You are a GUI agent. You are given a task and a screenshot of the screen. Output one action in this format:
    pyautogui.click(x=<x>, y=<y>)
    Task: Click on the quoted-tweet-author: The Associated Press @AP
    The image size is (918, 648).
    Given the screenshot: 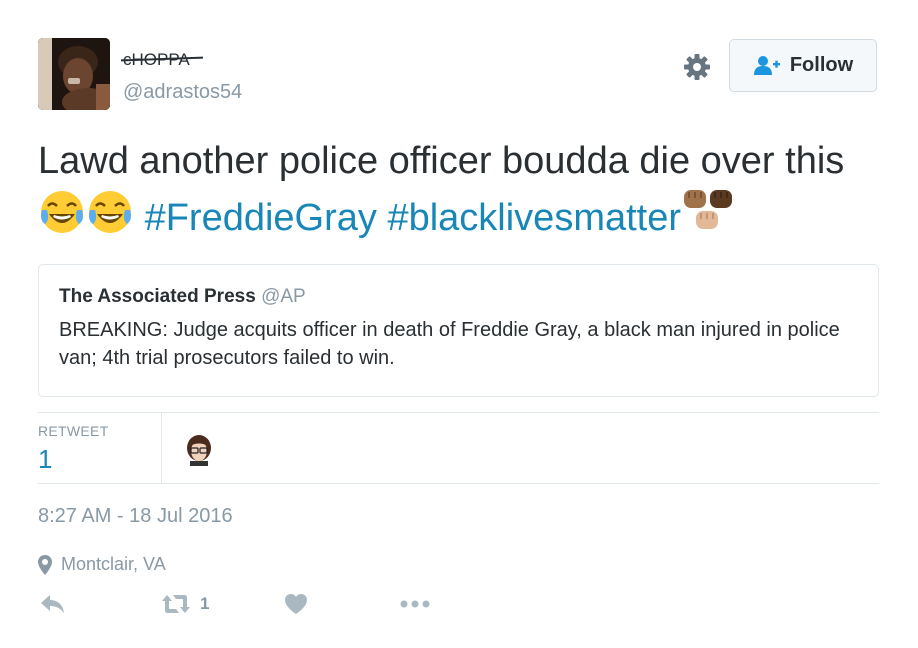 What is the action you would take?
    pyautogui.click(x=458, y=297)
    